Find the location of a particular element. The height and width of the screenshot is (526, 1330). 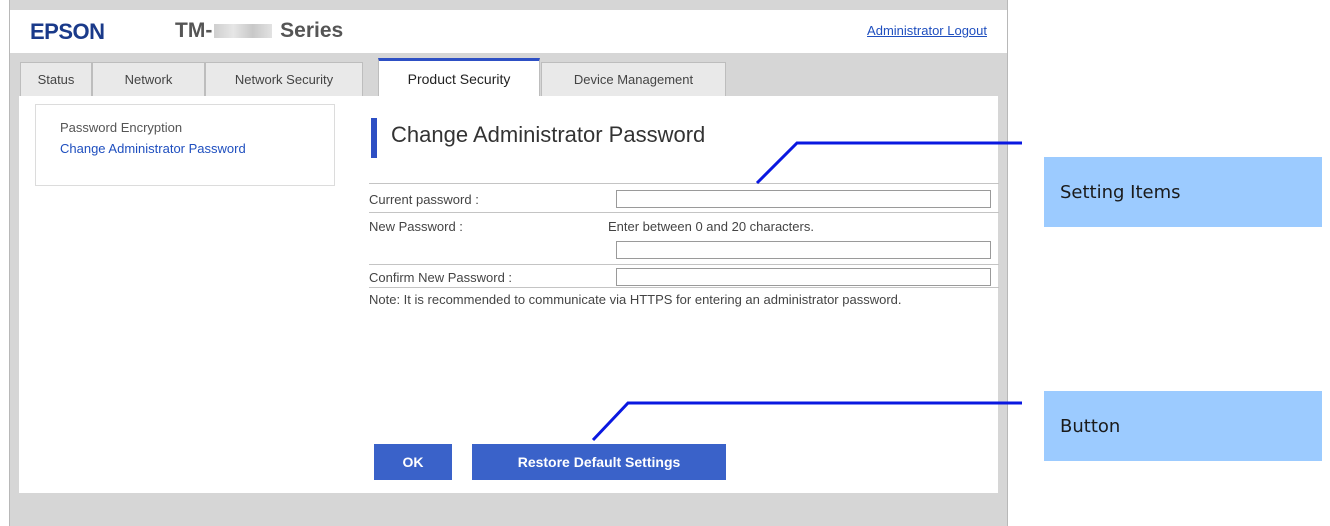

setting-items-callout: Setting Items is located at coordinates (1183, 192).